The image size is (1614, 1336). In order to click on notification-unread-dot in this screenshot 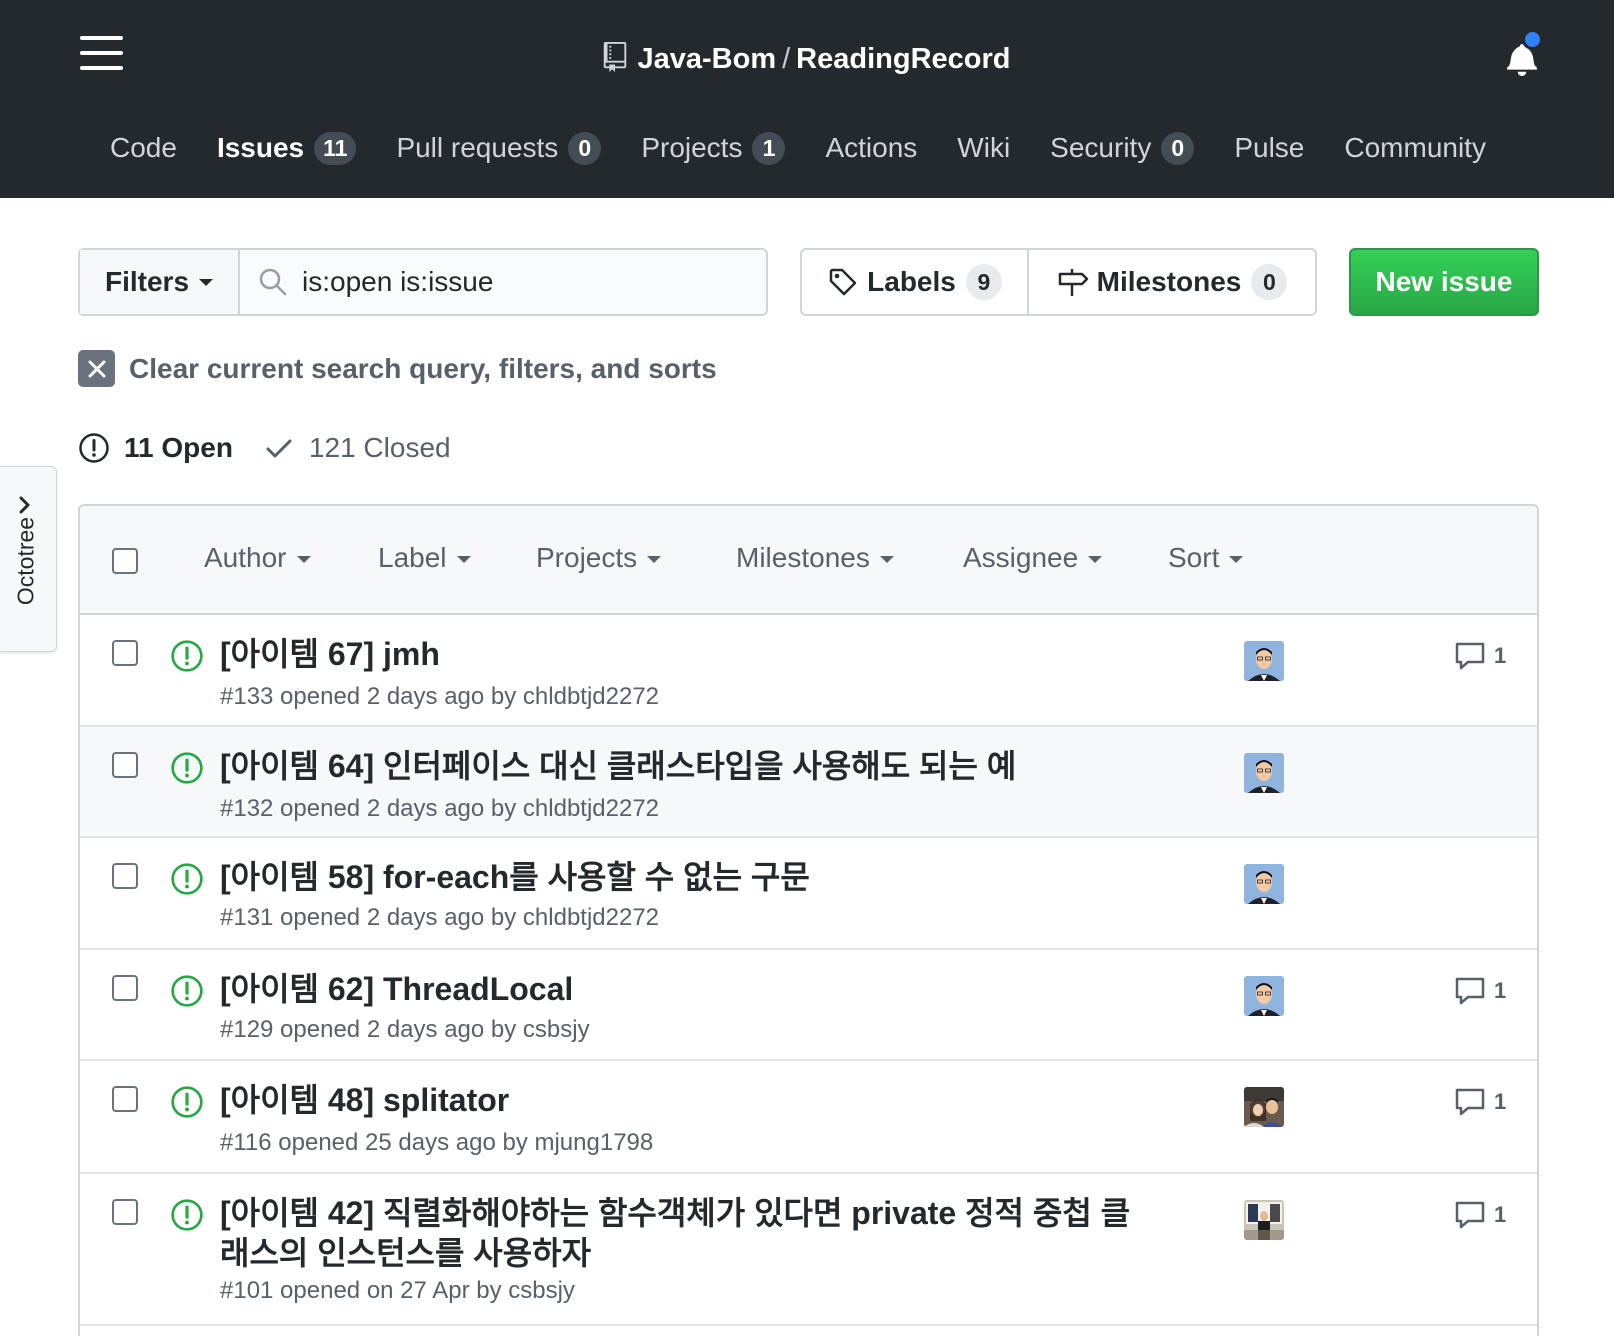, I will do `click(1532, 39)`.